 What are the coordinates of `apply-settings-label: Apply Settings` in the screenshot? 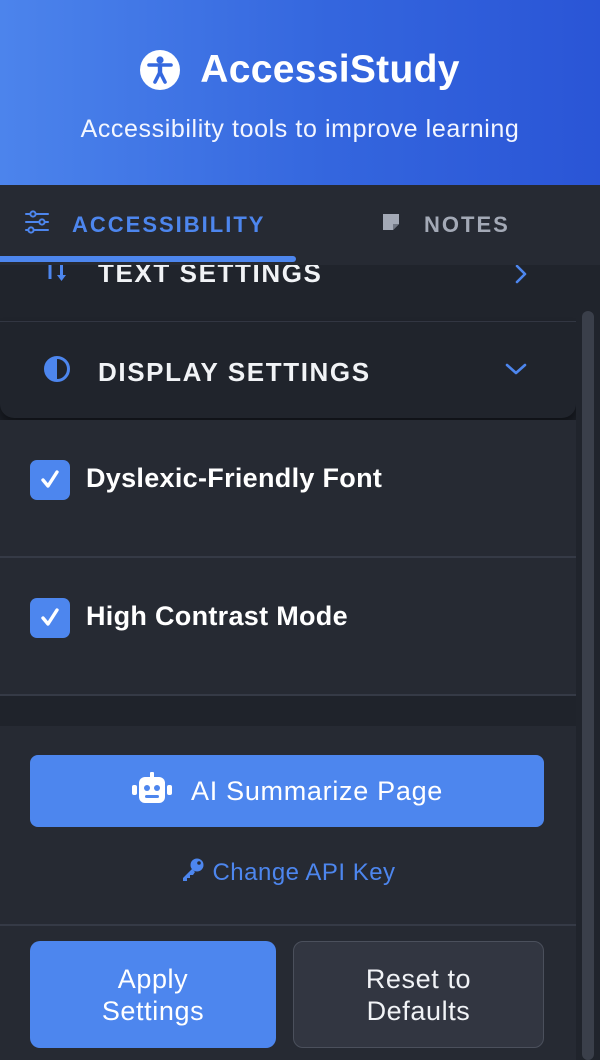 It's located at (153, 994).